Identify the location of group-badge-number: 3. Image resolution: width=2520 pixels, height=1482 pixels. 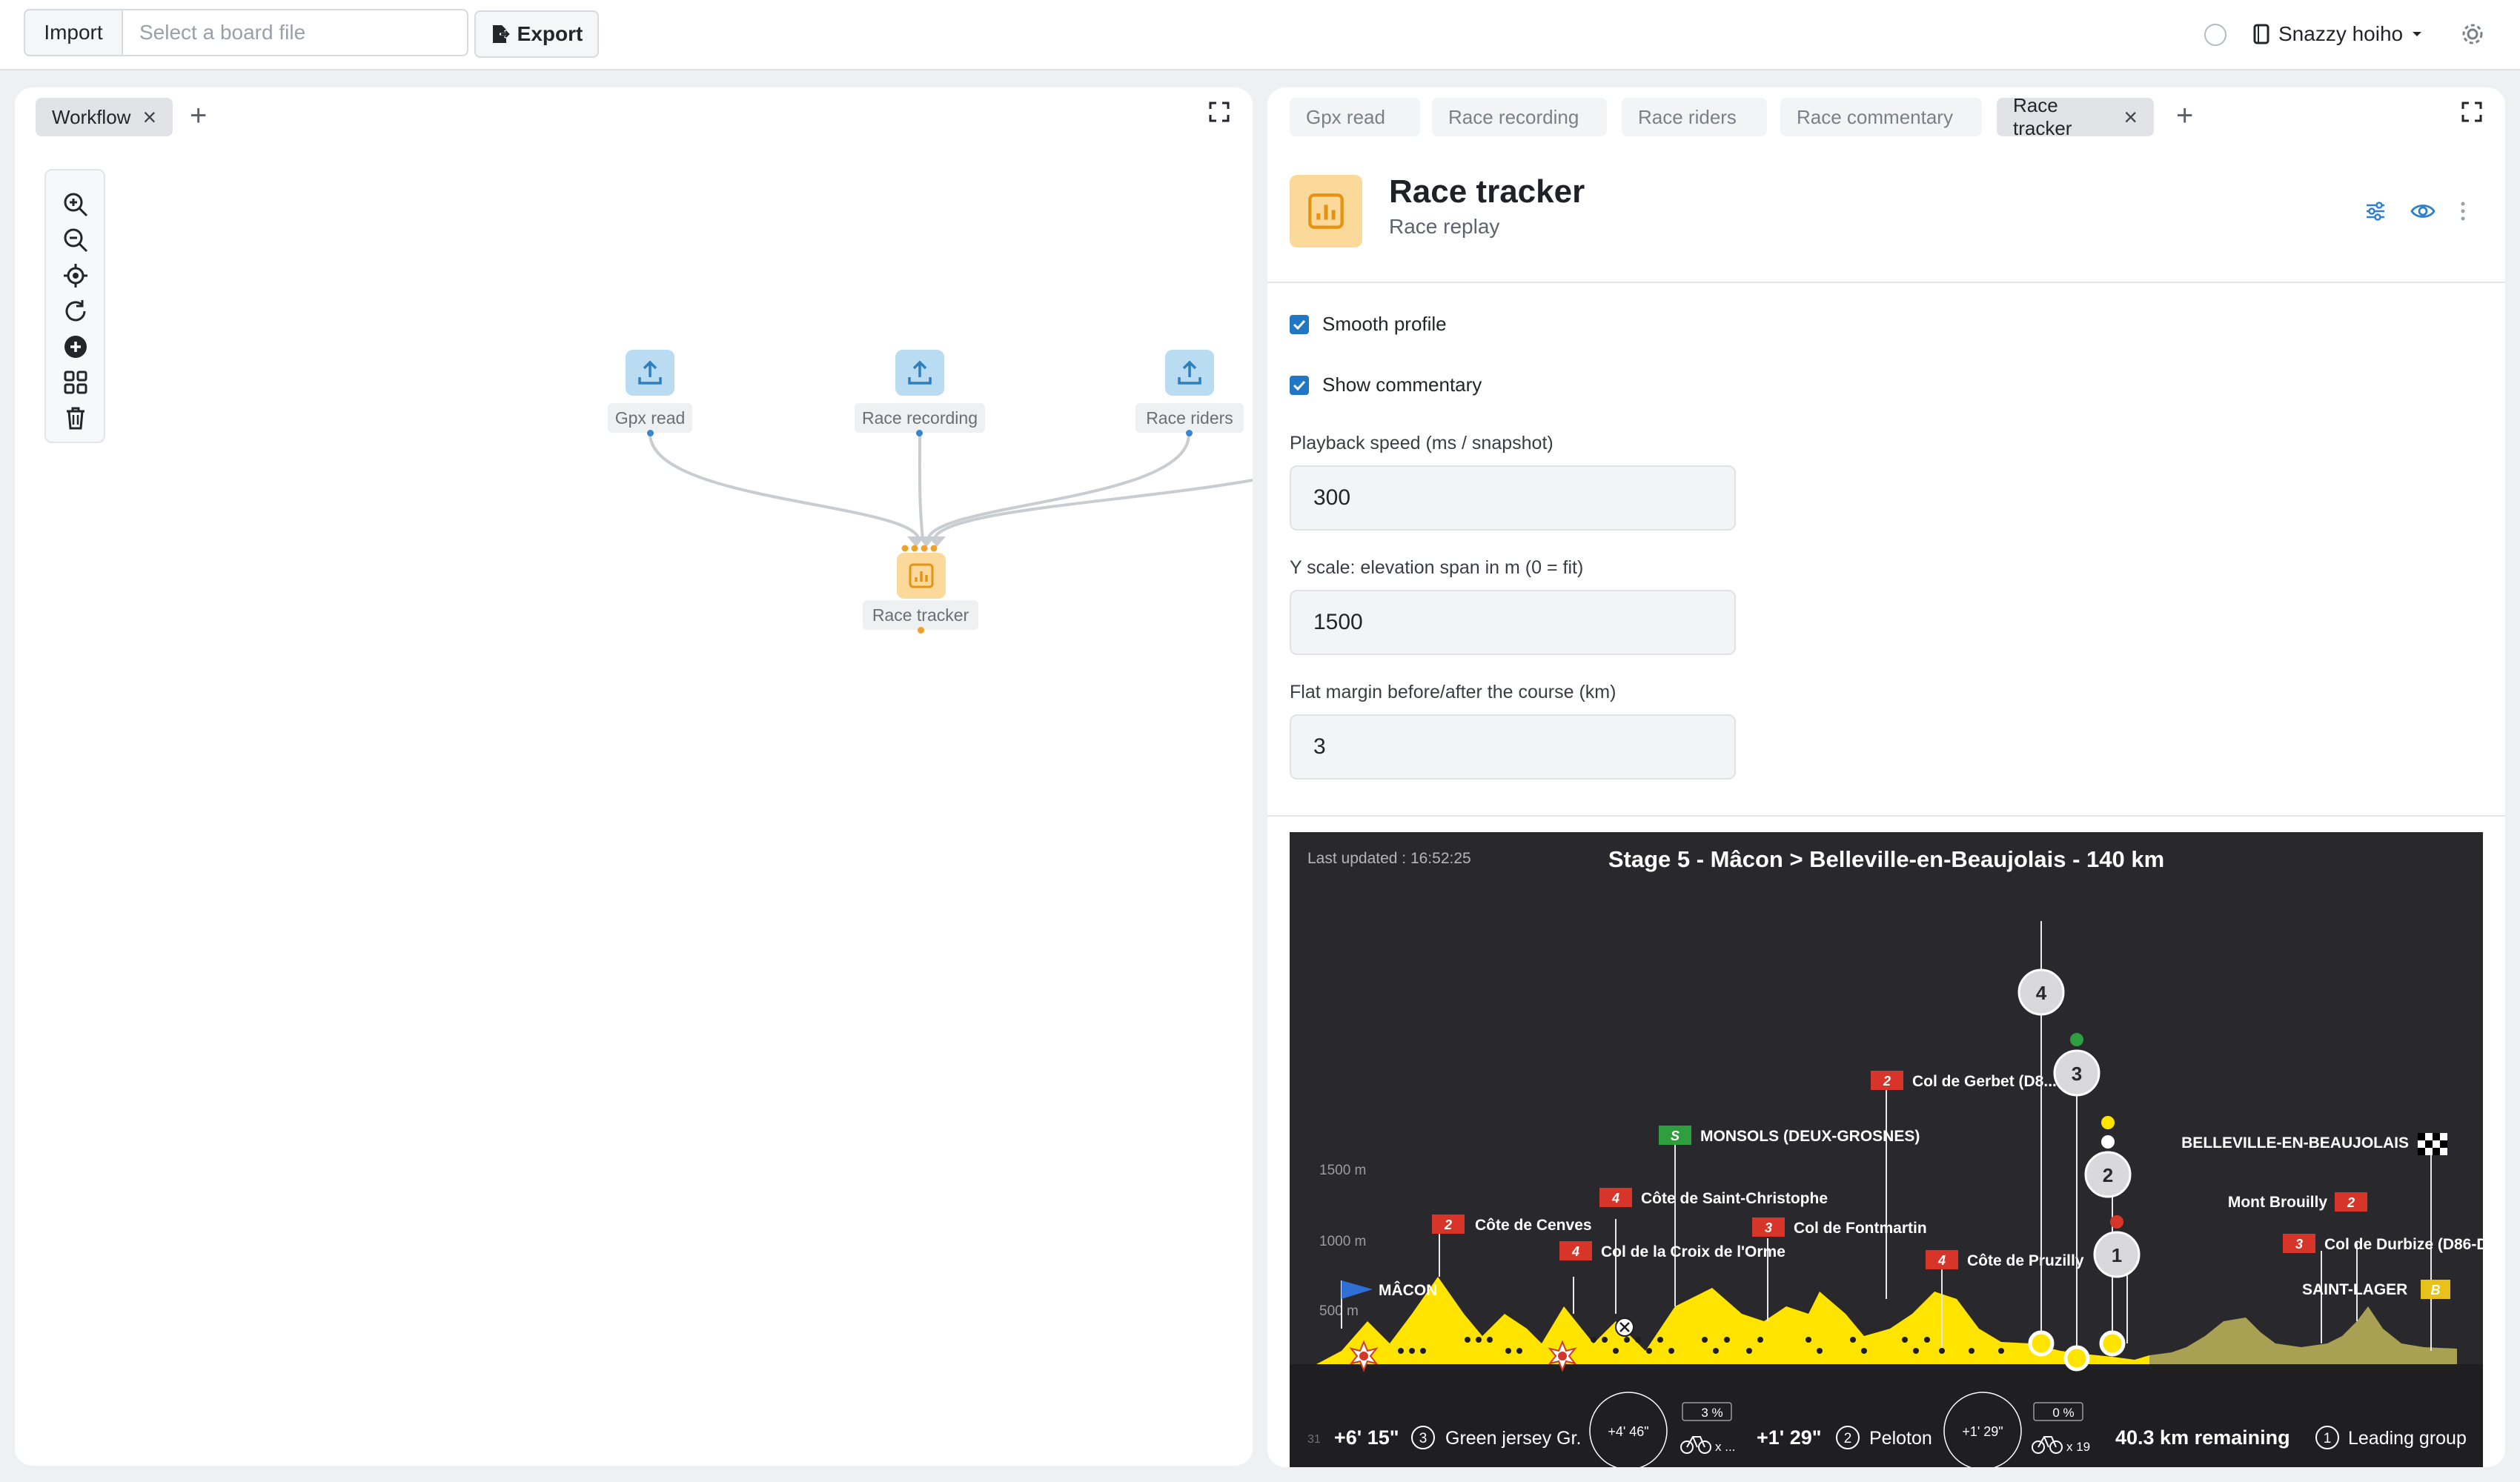
(1424, 1438).